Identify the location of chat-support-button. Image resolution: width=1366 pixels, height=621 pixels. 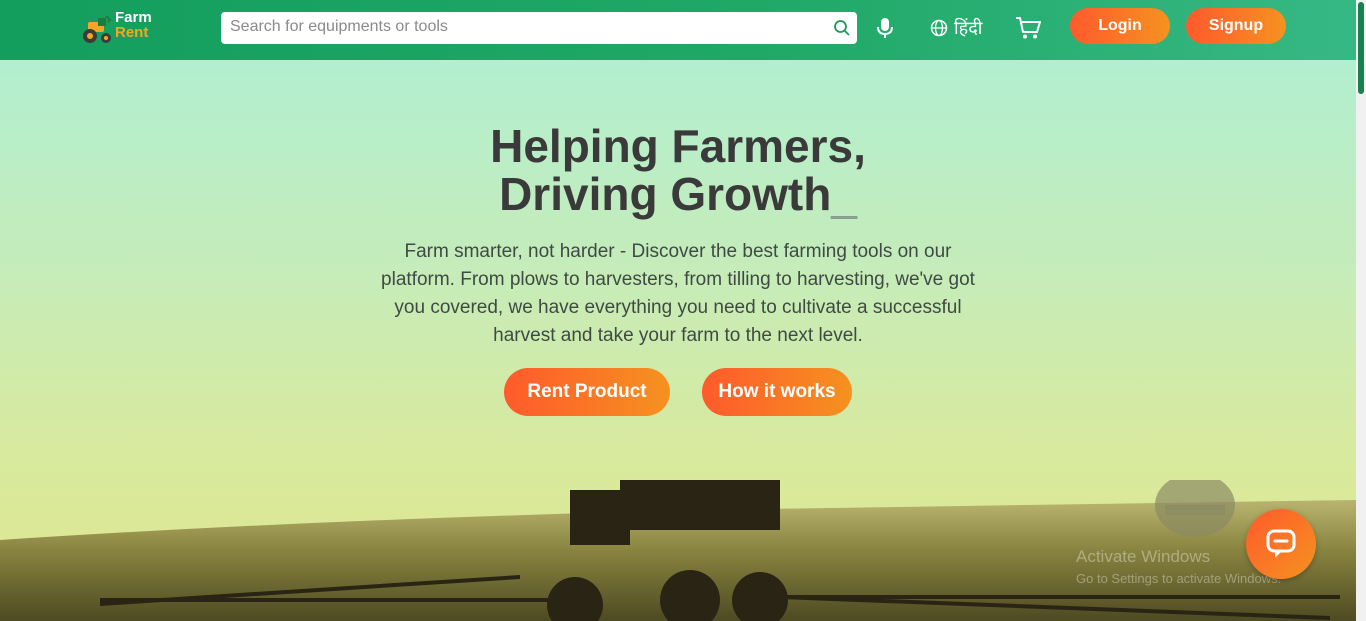
(1281, 544).